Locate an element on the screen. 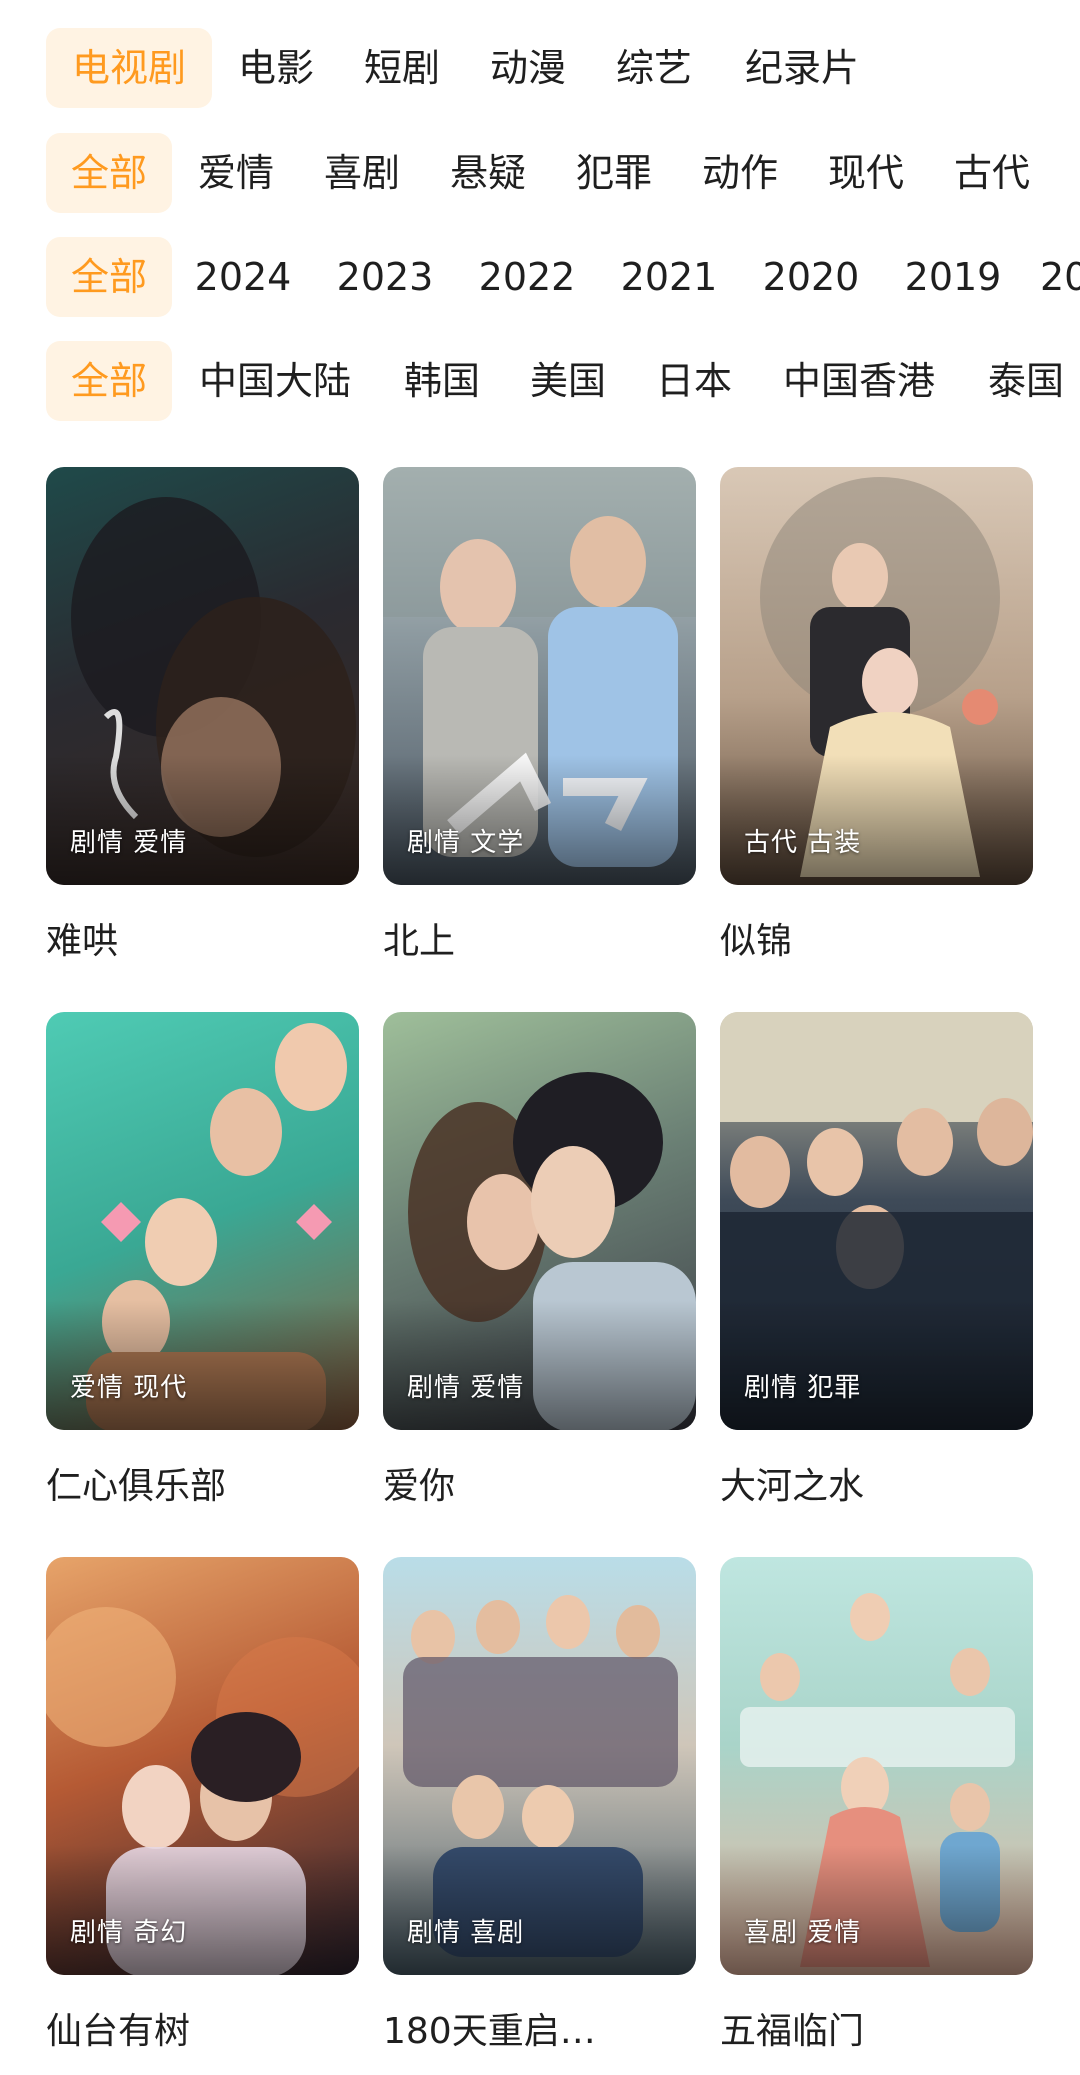  chip-genre-modern: 现代 is located at coordinates (866, 173).